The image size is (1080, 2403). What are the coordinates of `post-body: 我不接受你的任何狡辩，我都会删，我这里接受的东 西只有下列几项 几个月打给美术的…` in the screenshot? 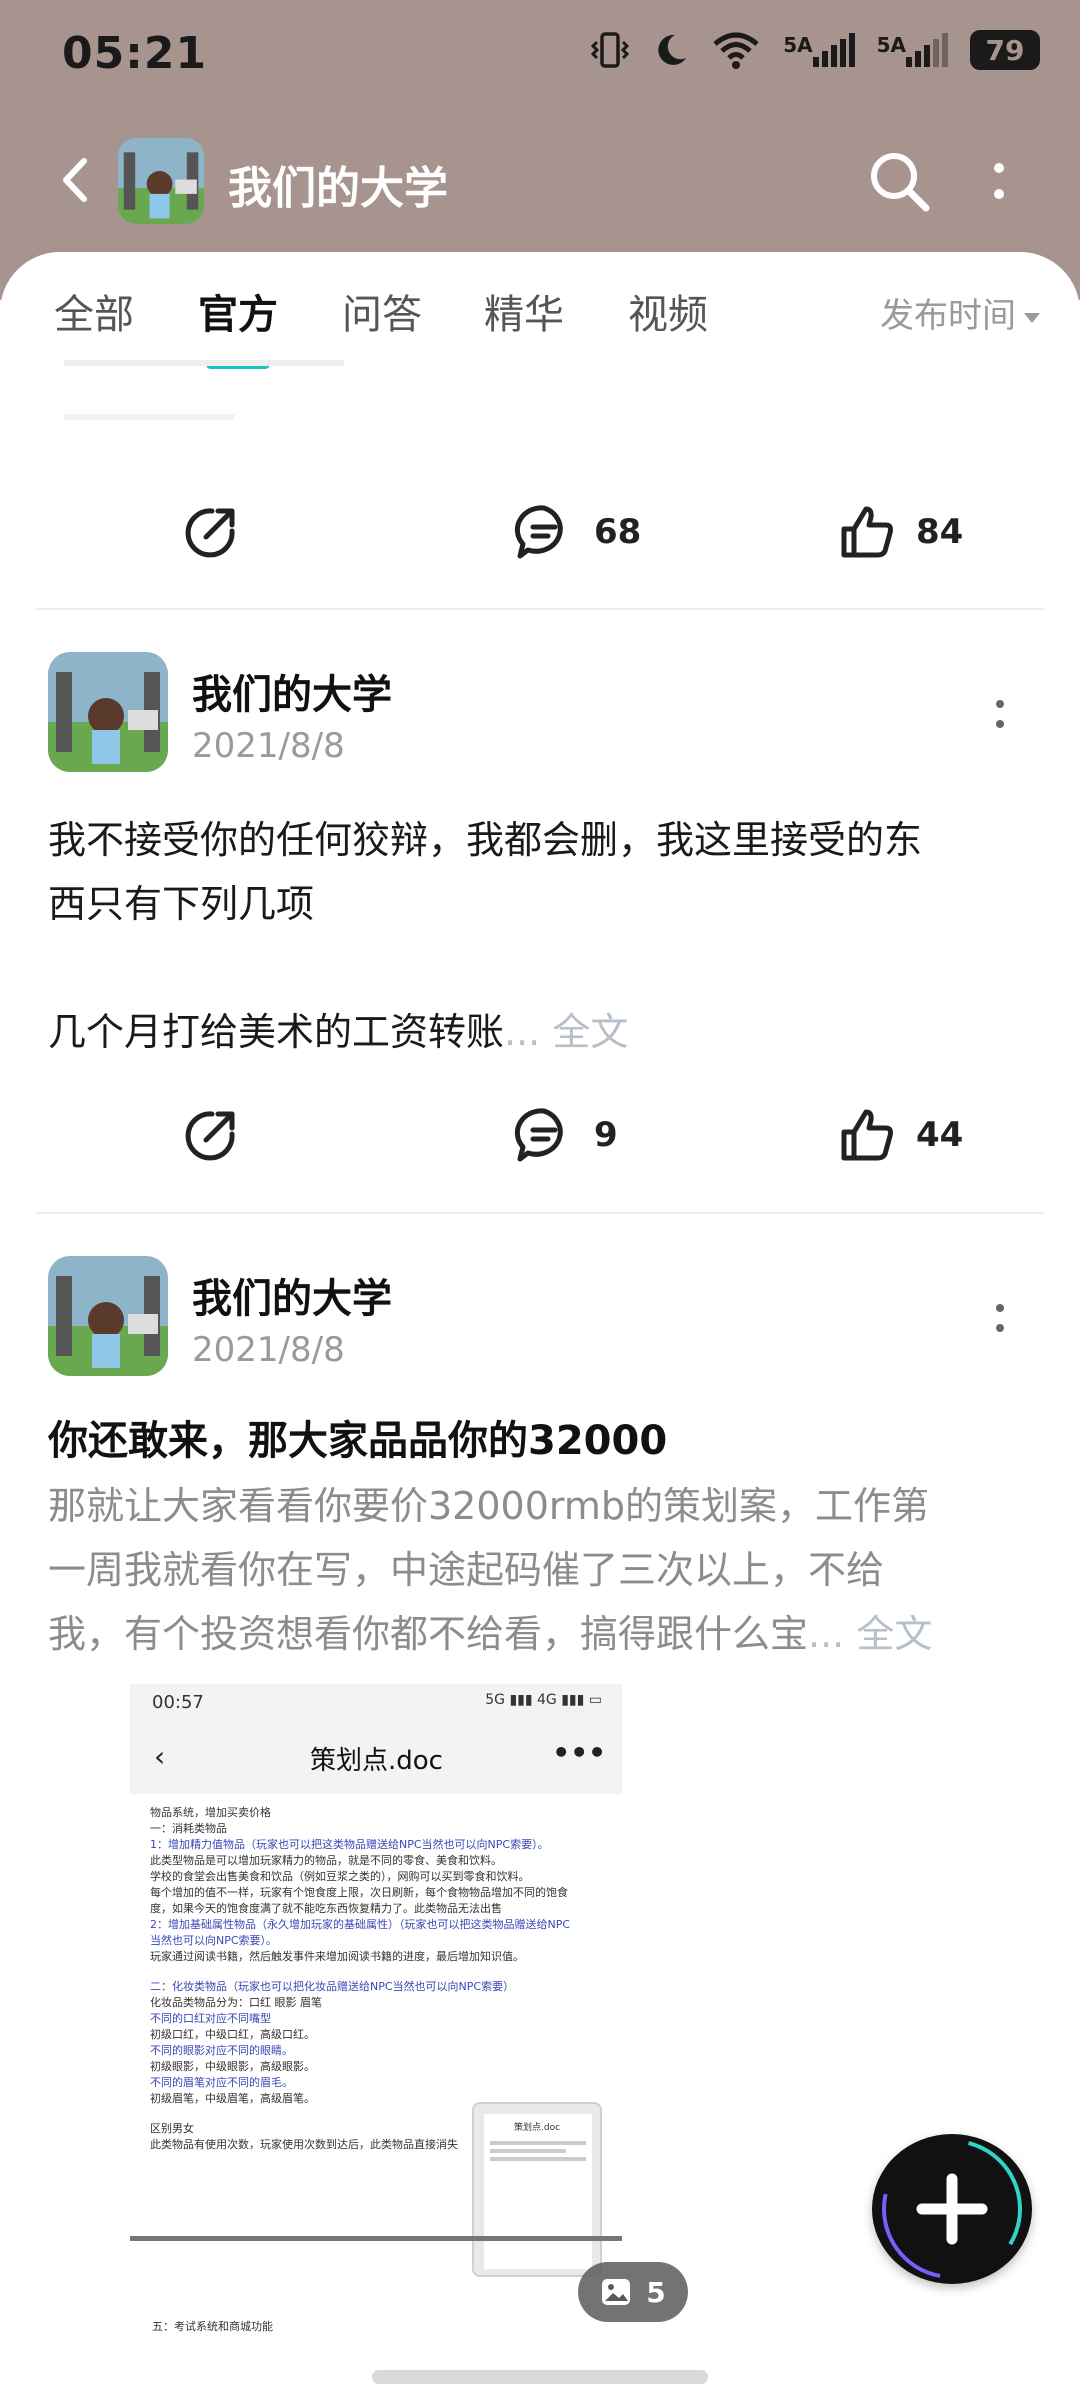 It's located at (543, 936).